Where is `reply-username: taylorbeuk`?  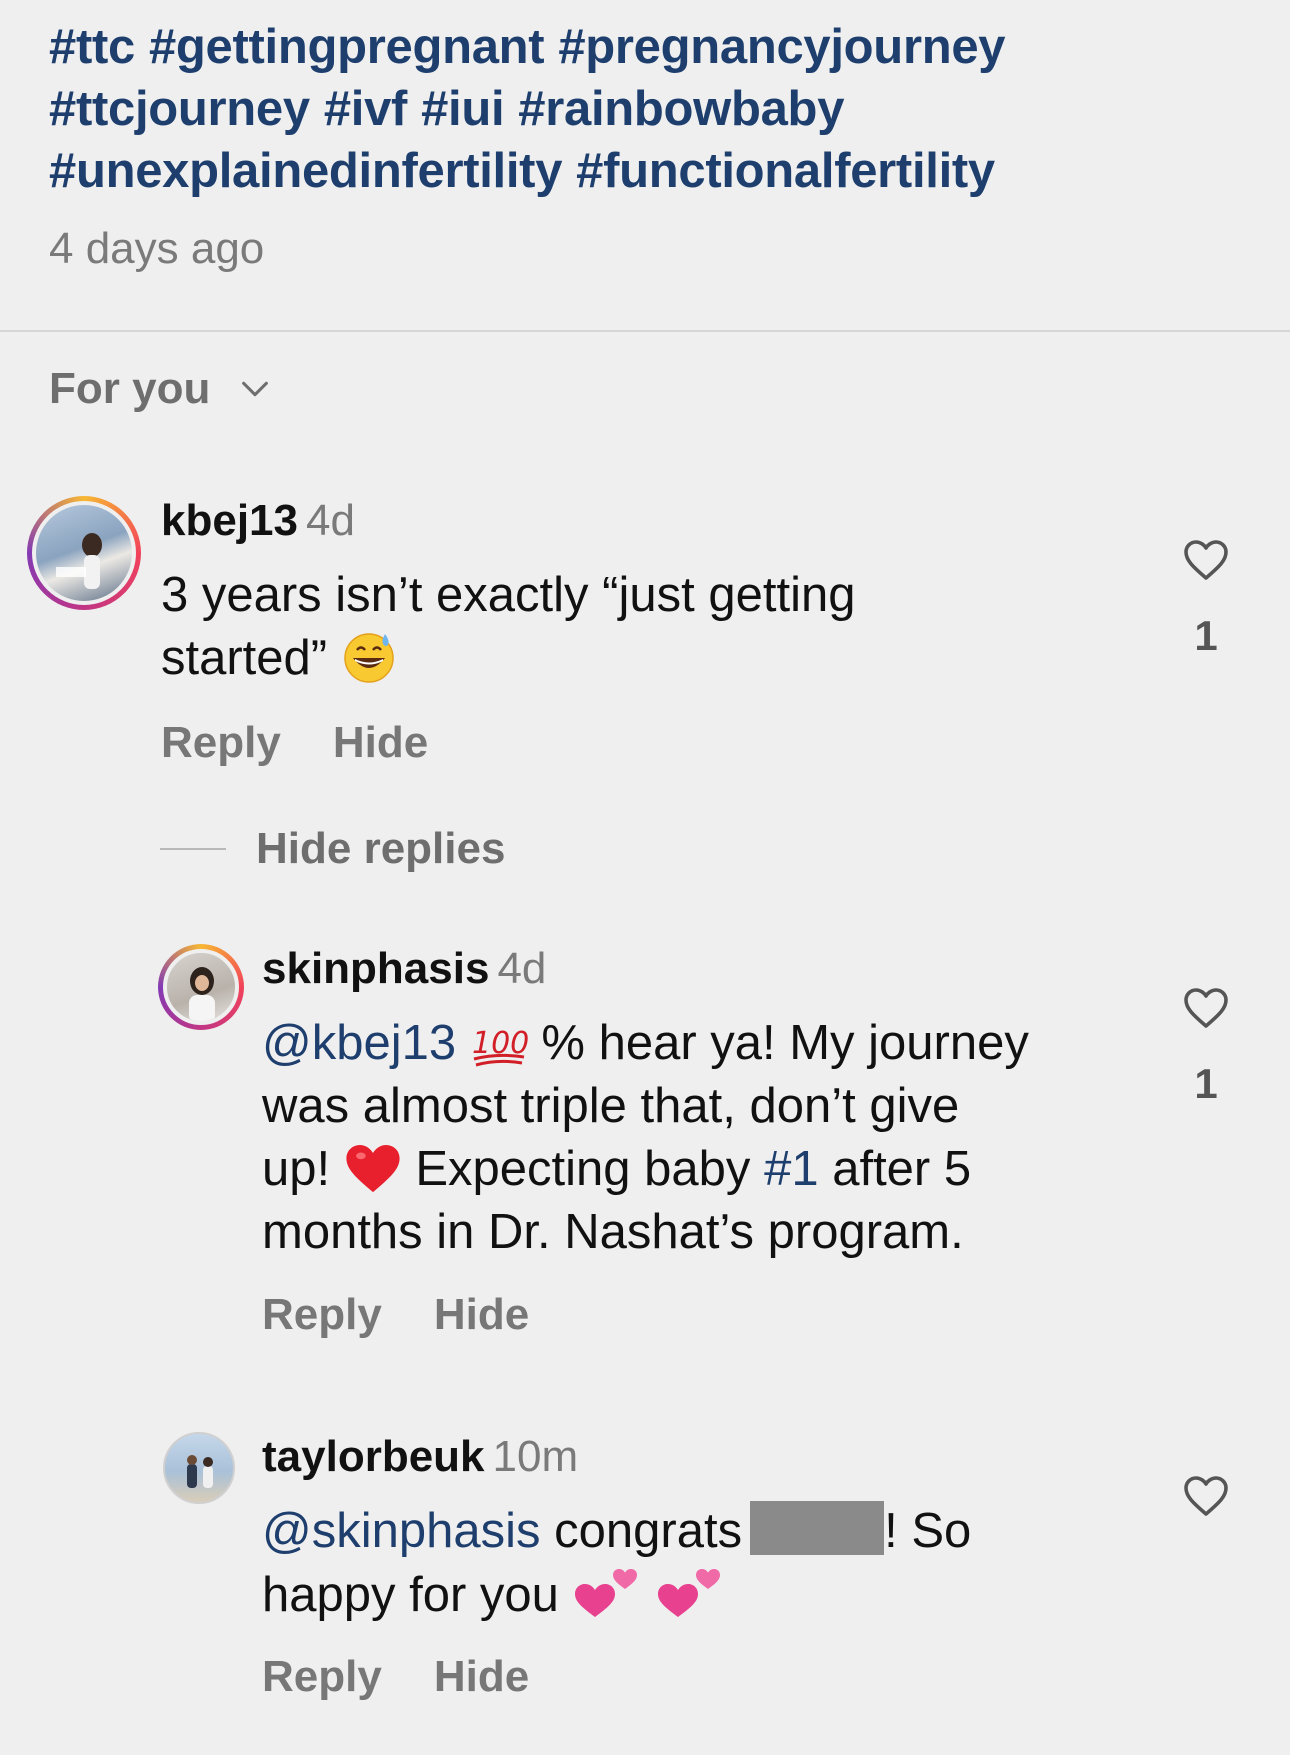 reply-username: taylorbeuk is located at coordinates (373, 1456).